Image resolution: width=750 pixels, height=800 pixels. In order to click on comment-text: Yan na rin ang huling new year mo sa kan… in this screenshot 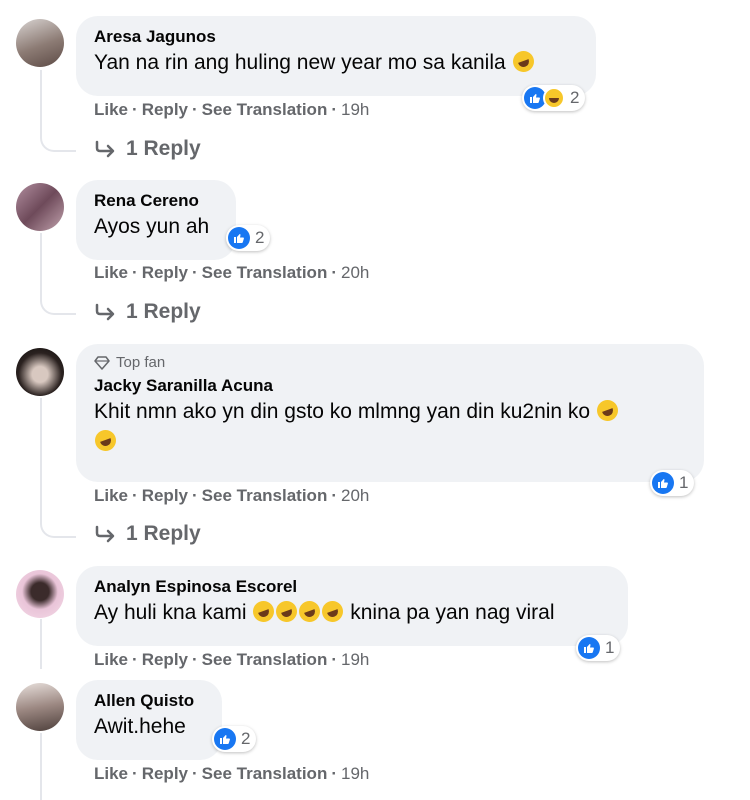, I will do `click(336, 63)`.